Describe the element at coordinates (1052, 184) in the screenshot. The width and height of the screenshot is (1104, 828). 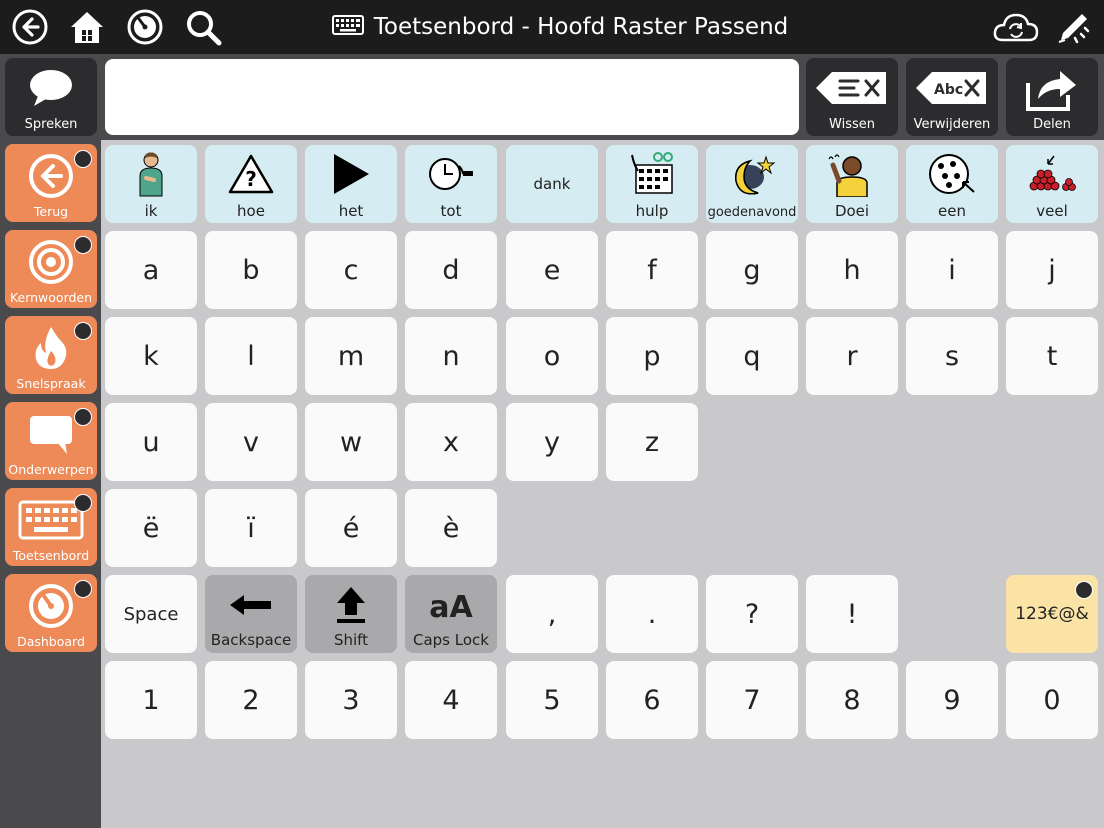
I see `word-cell-veel: veel` at that location.